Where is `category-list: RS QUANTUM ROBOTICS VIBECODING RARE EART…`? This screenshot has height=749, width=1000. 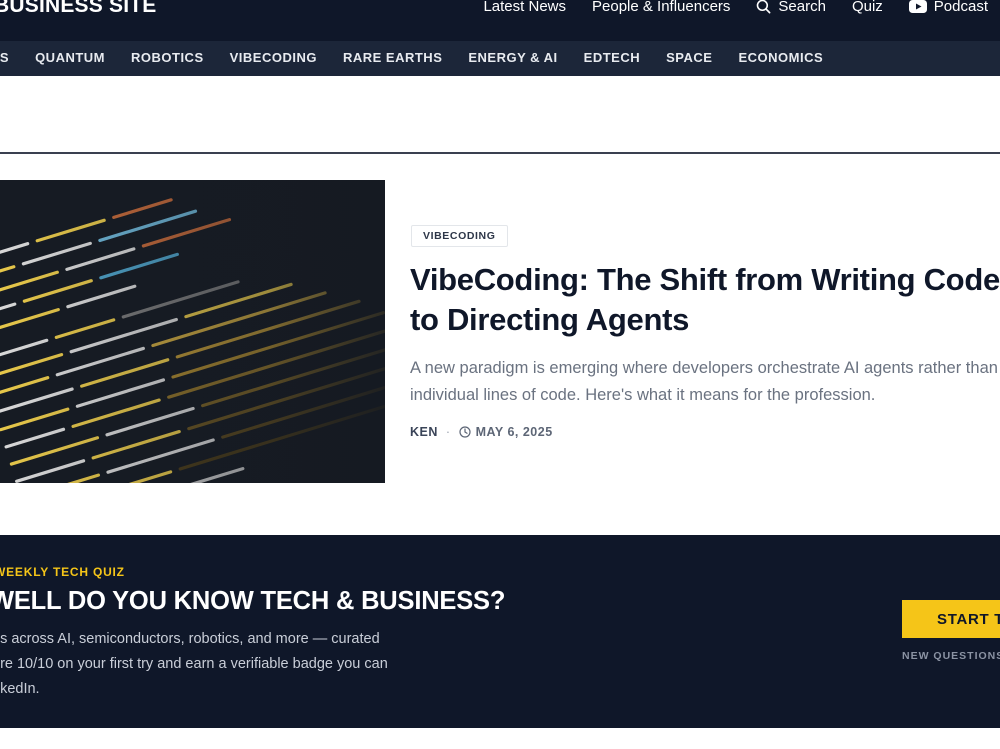 category-list: RS QUANTUM ROBOTICS VIBECODING RARE EART… is located at coordinates (411, 57).